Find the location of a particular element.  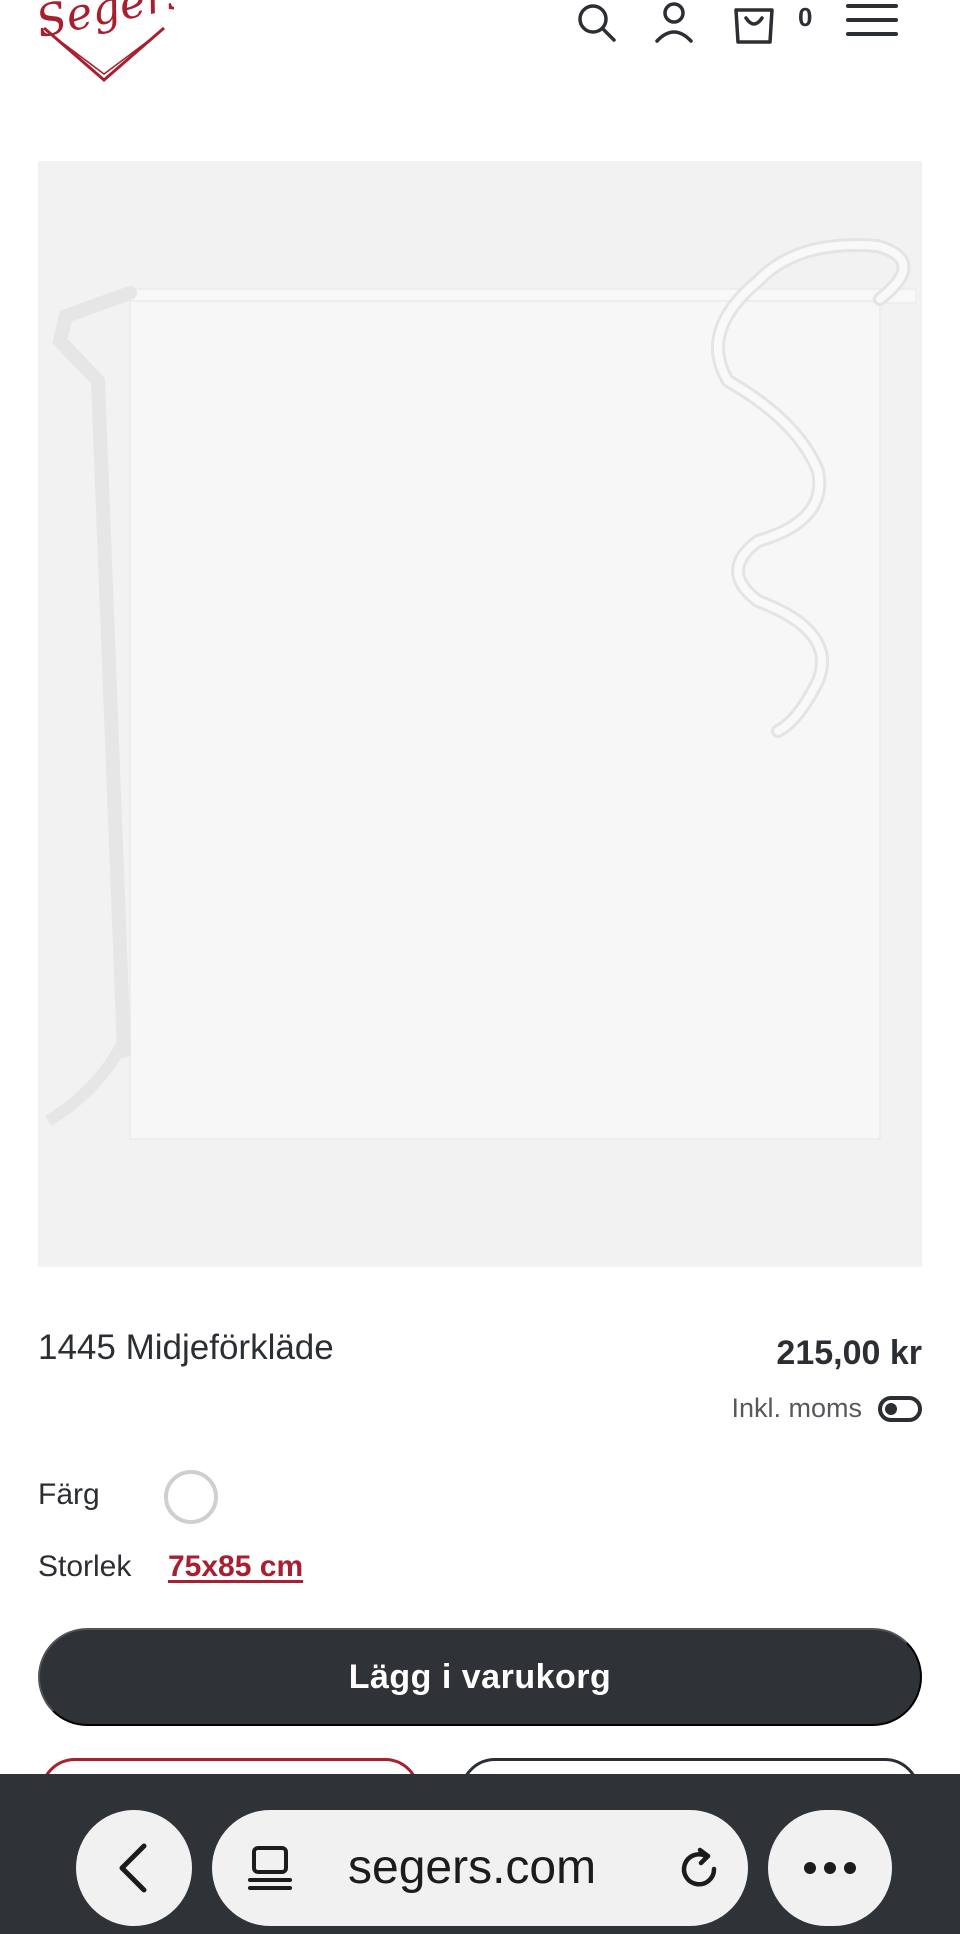

back-icon is located at coordinates (133, 1868).